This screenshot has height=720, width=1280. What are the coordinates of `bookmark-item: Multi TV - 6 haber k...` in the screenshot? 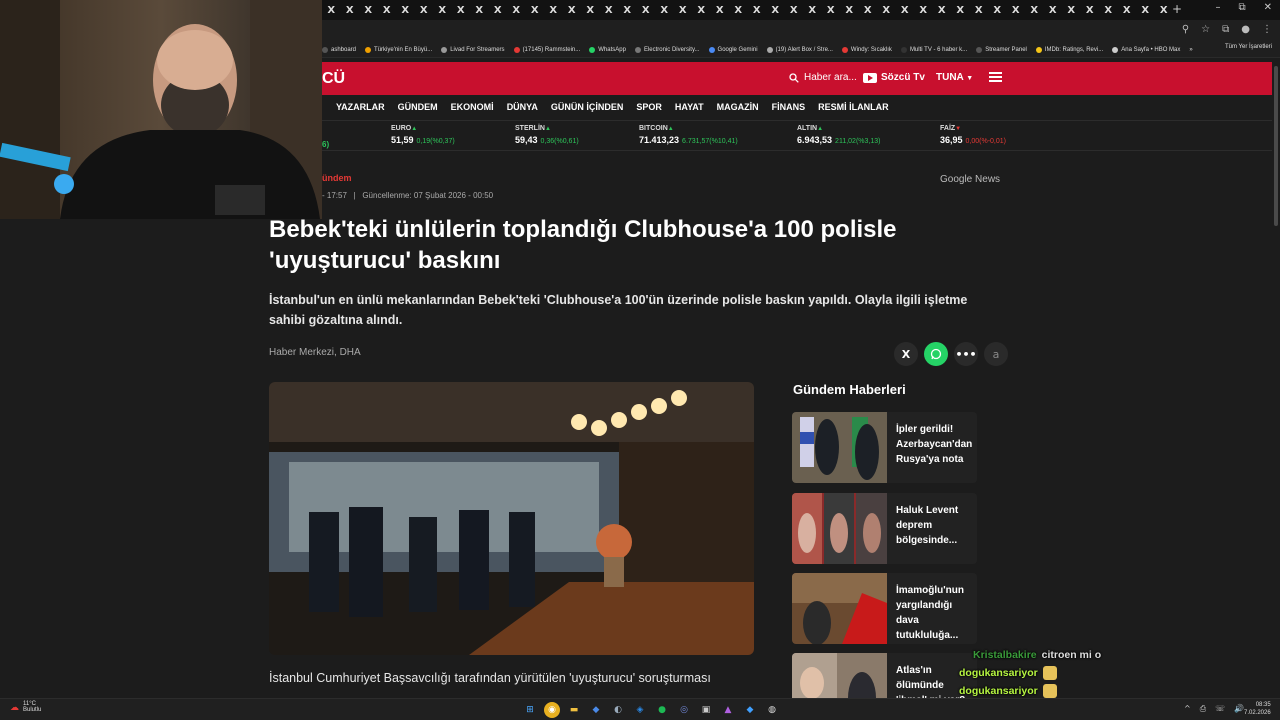 It's located at (933, 49).